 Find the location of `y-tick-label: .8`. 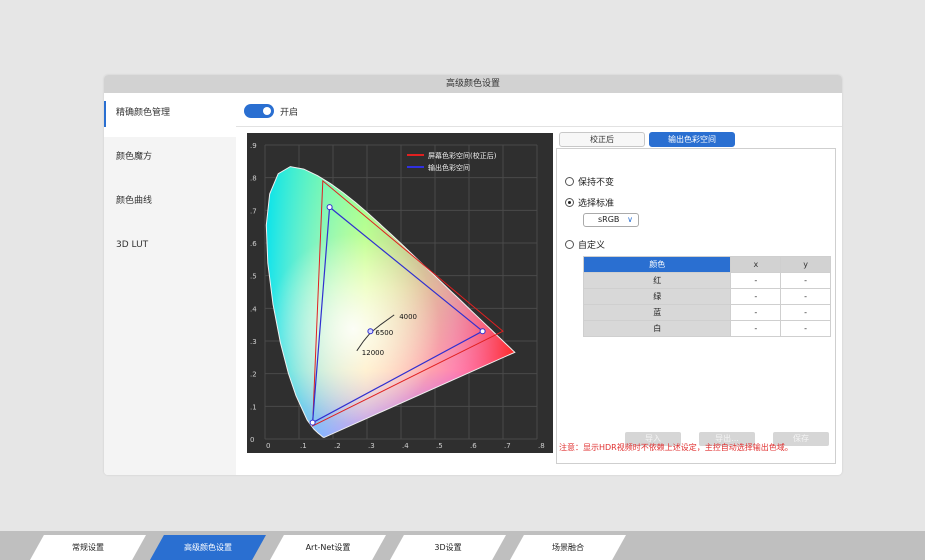

y-tick-label: .8 is located at coordinates (253, 179).